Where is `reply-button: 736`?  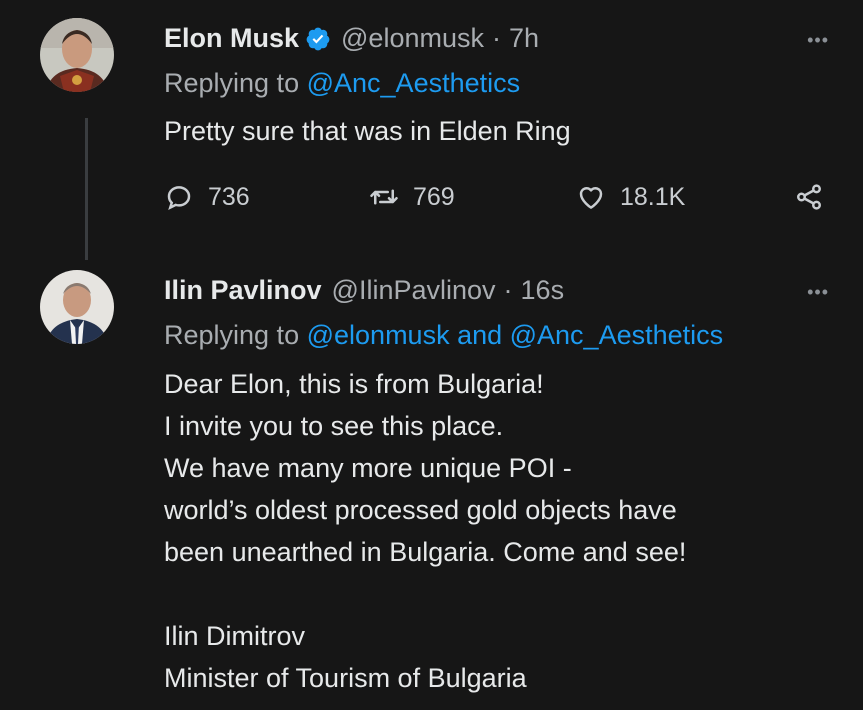 reply-button: 736 is located at coordinates (207, 197).